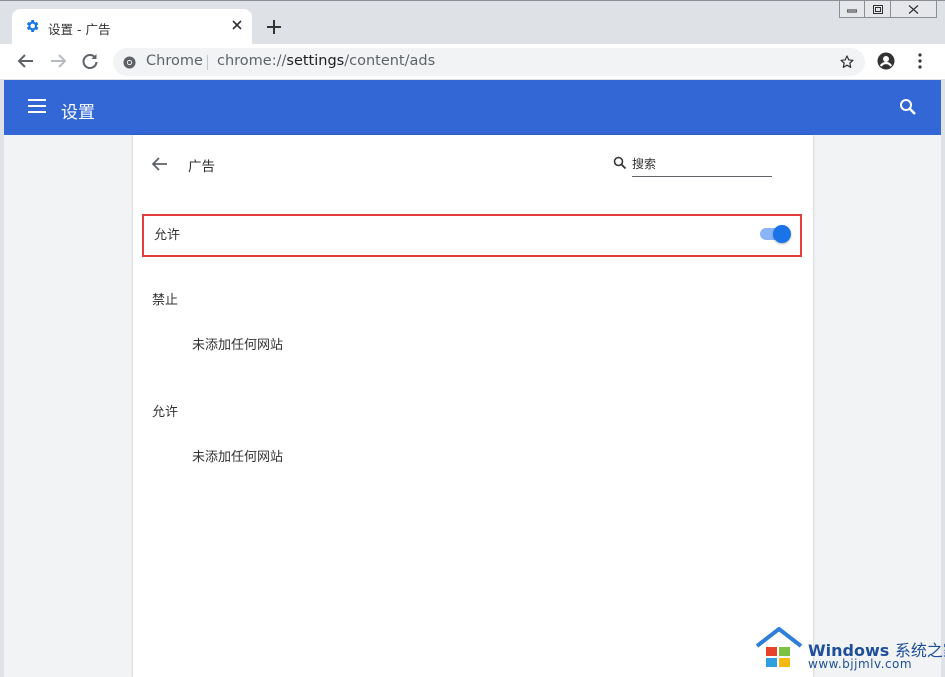 The width and height of the screenshot is (945, 677). What do you see at coordinates (165, 300) in the screenshot?
I see `blocked-section-title: 禁止` at bounding box center [165, 300].